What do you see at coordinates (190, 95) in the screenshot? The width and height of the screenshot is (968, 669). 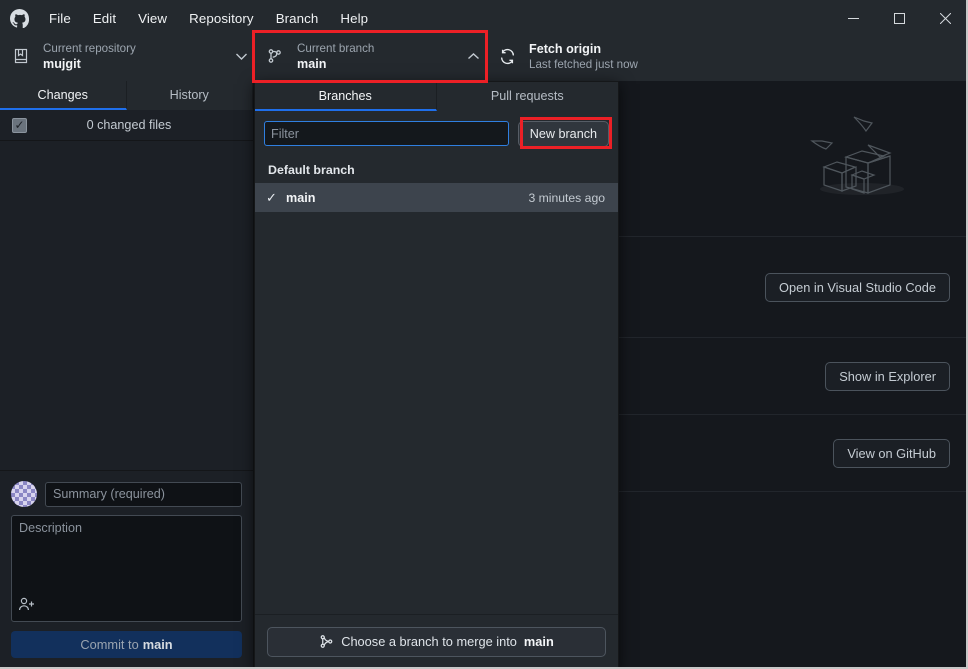 I see `tab-history: History` at bounding box center [190, 95].